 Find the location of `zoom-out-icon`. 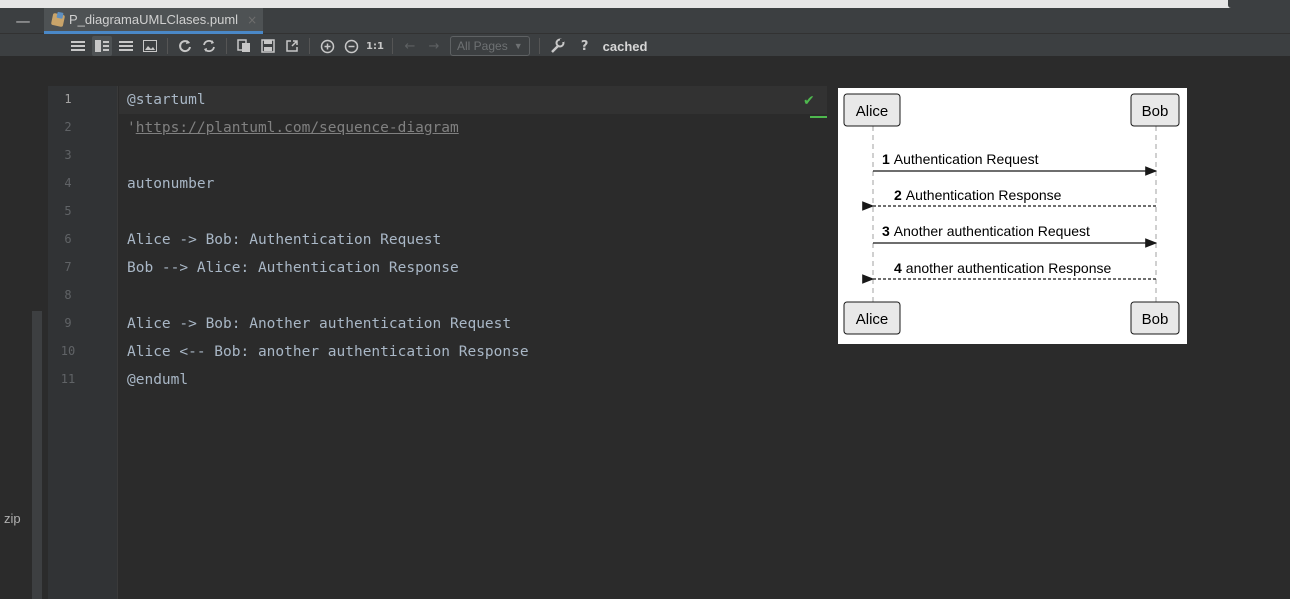

zoom-out-icon is located at coordinates (351, 46).